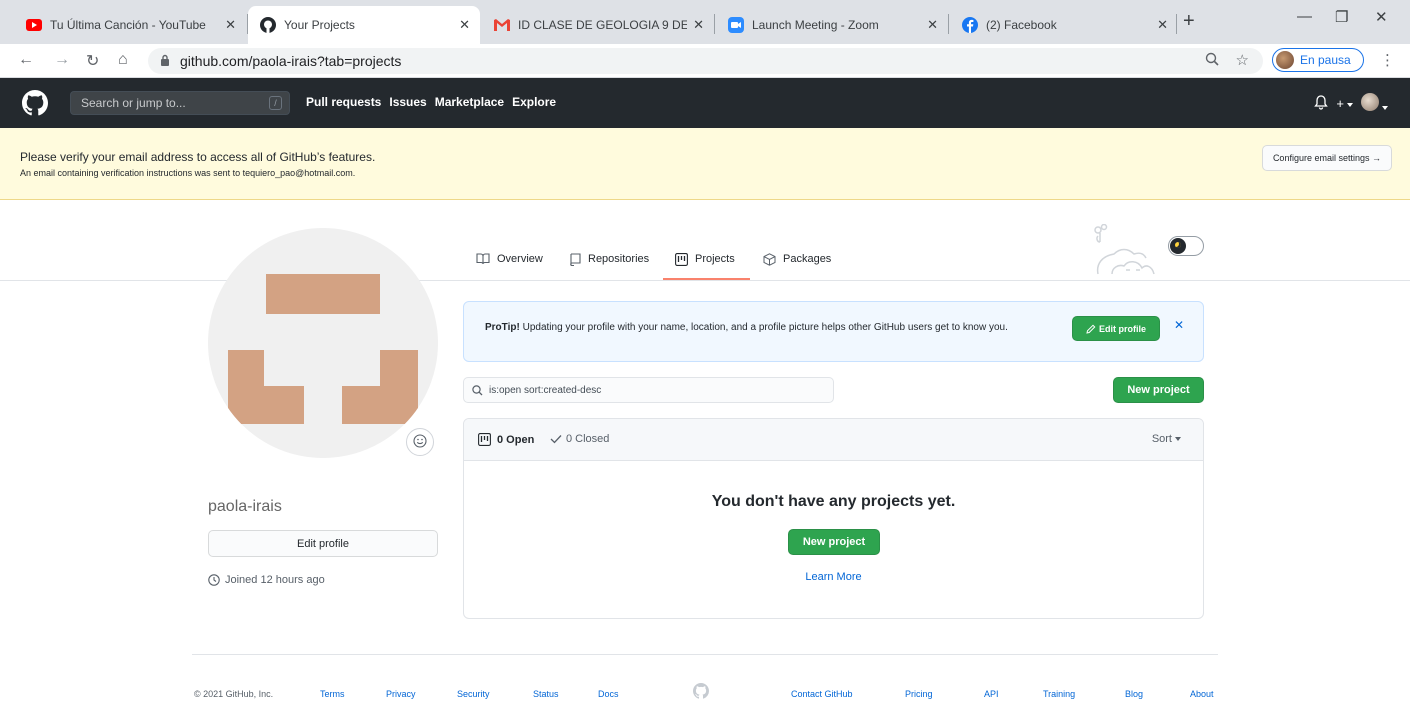 The height and width of the screenshot is (702, 1410). I want to click on configure-email-settings-button: Configure email settings →, so click(1326, 158).